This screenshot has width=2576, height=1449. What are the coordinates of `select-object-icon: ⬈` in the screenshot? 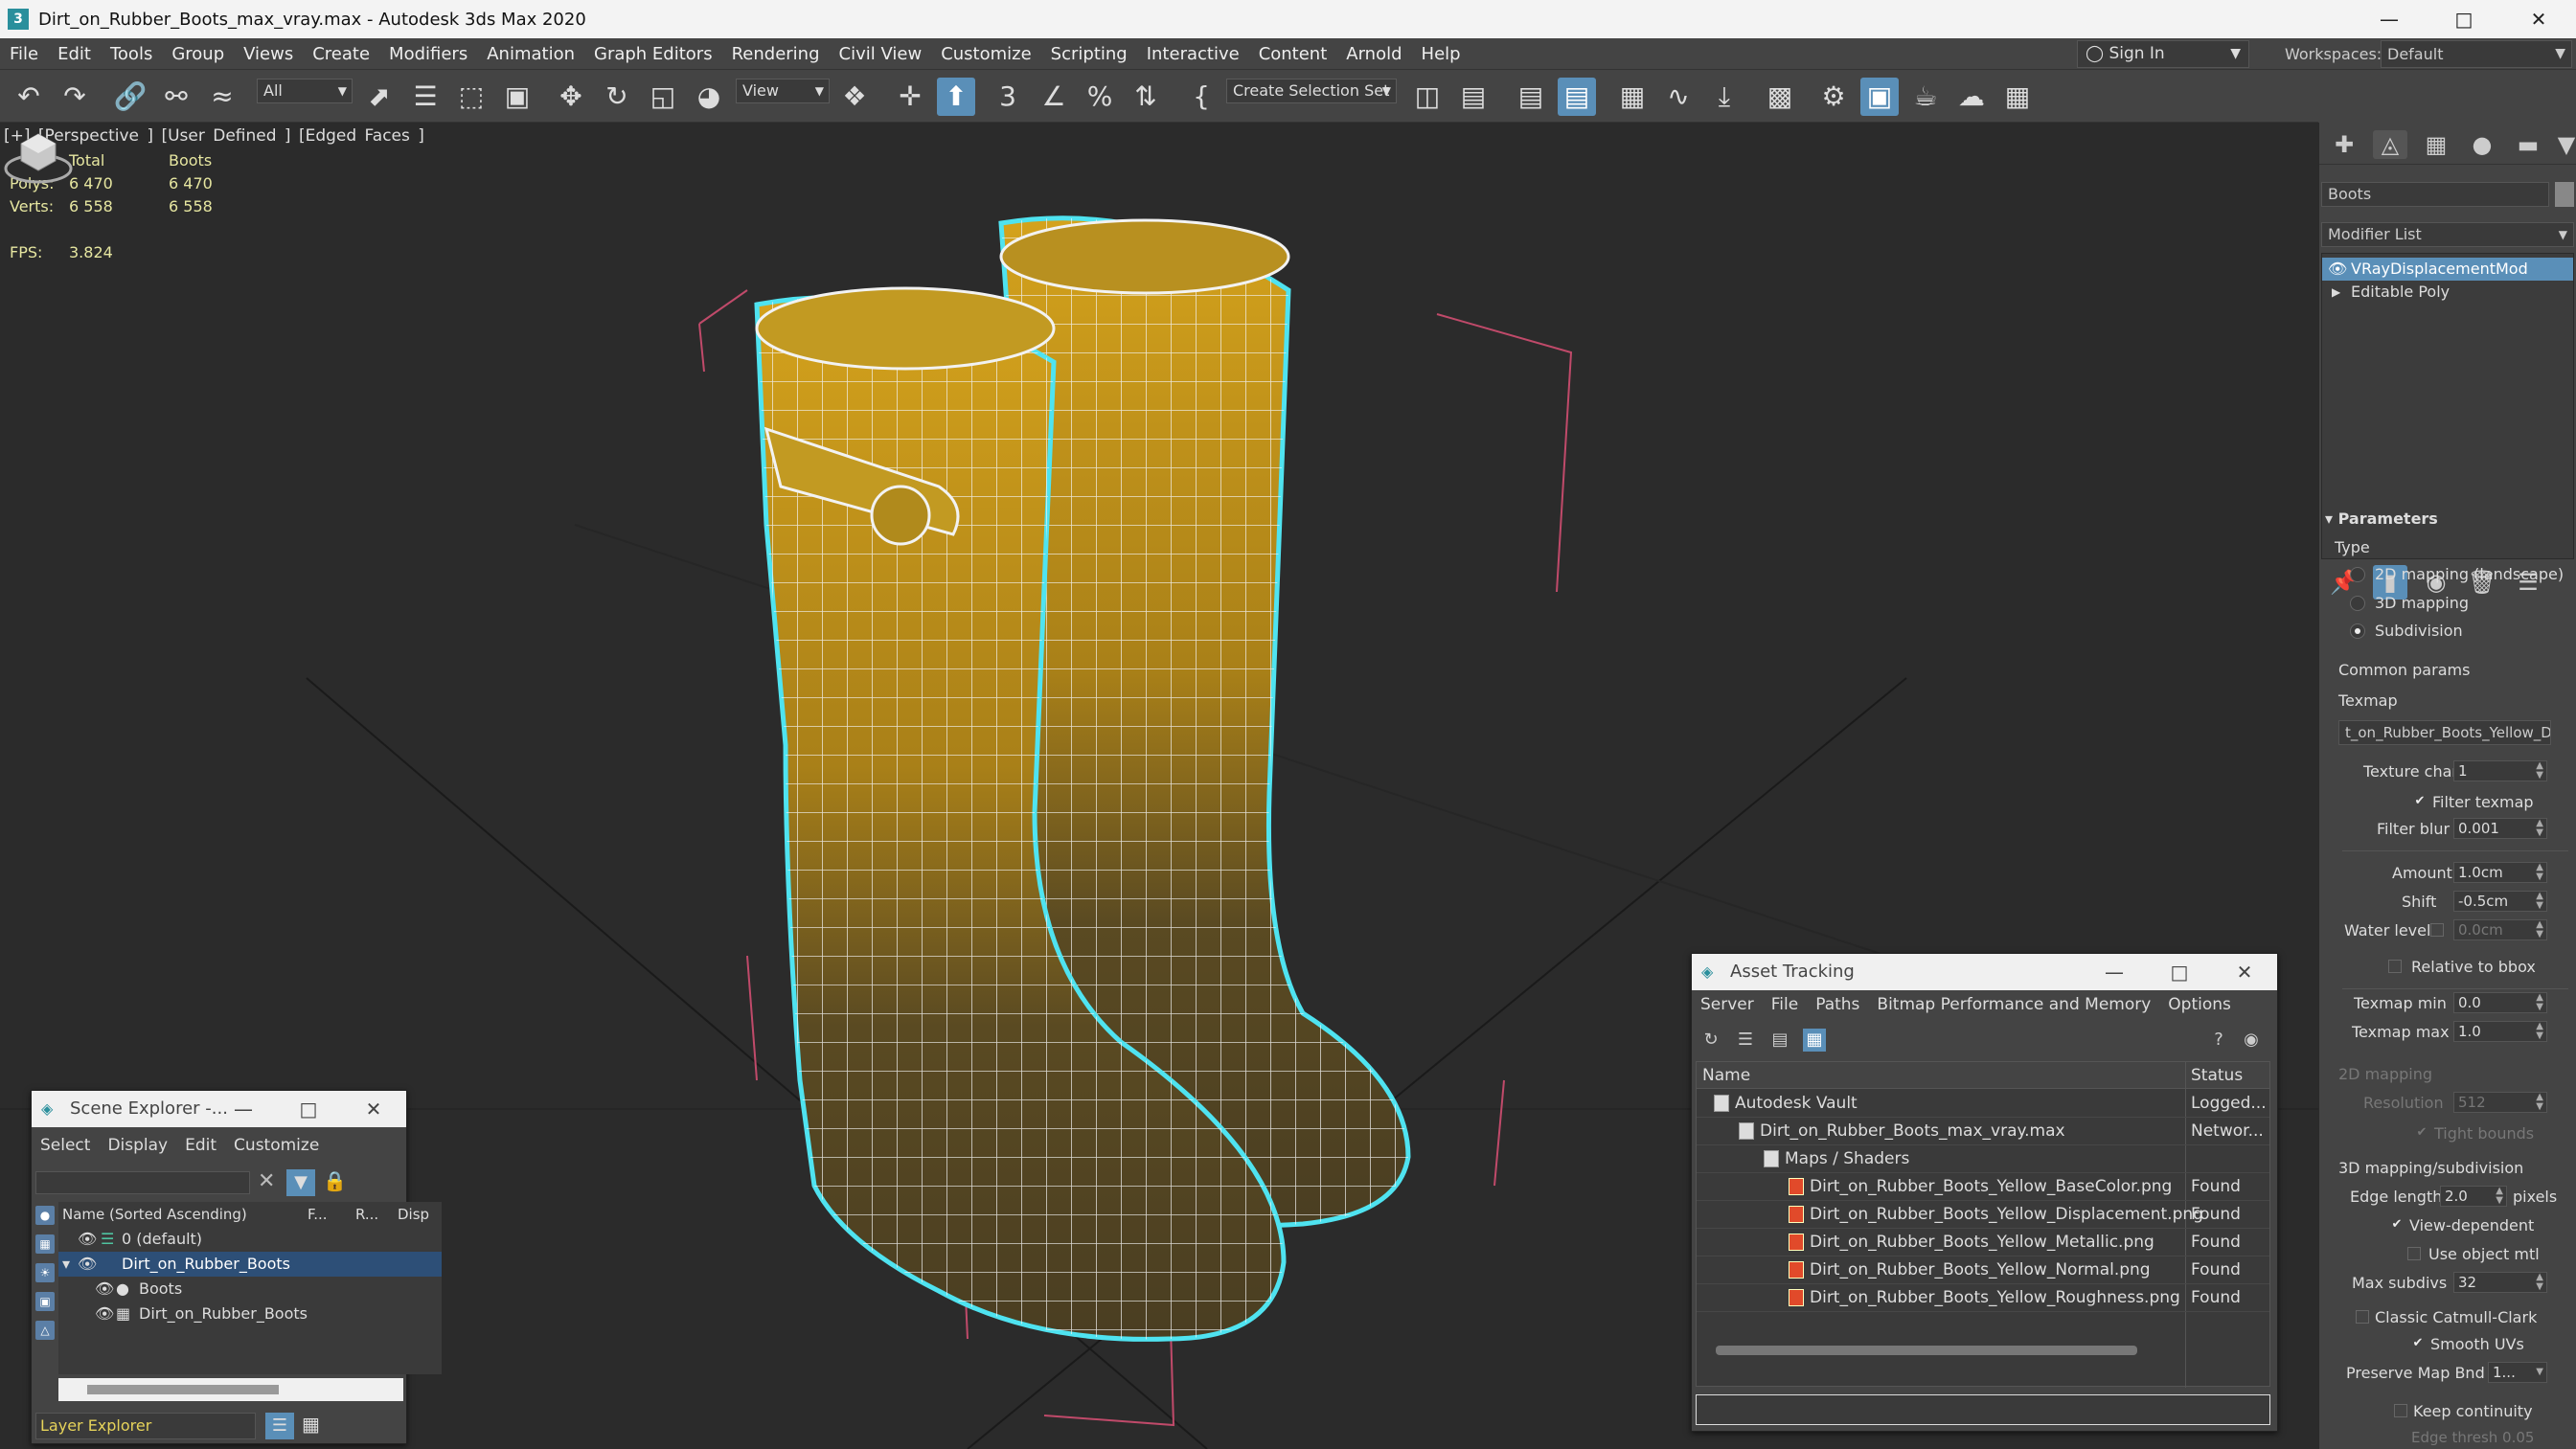 It's located at (379, 97).